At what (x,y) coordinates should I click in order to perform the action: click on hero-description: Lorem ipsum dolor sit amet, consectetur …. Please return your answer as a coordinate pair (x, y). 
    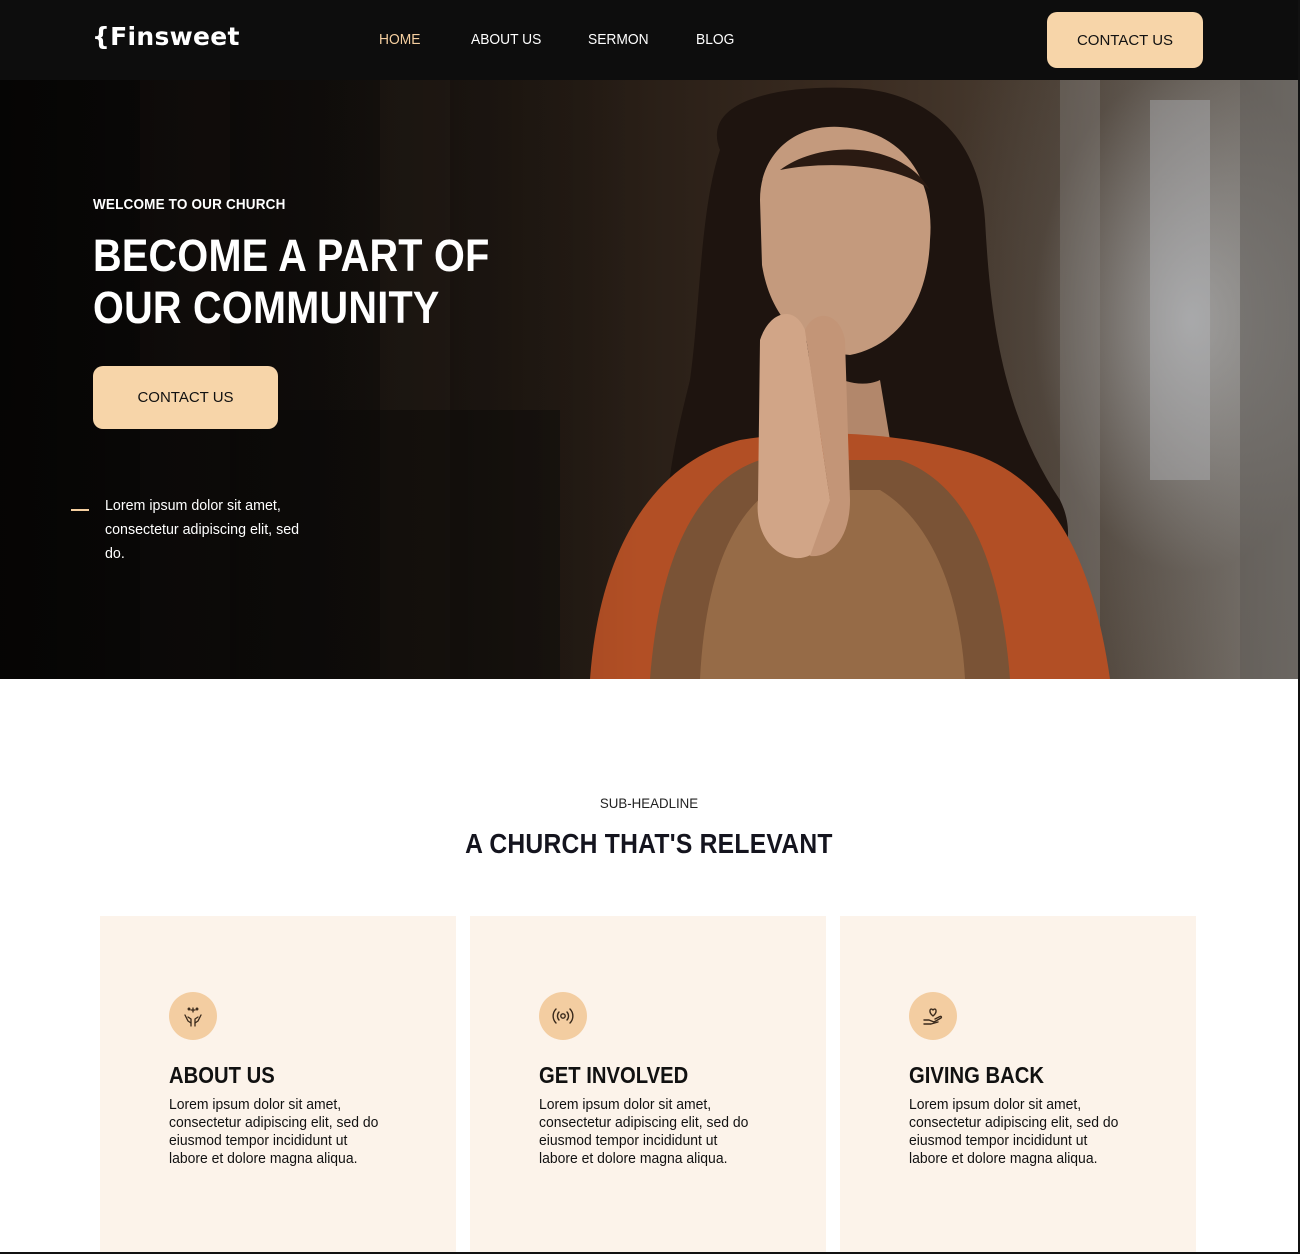
    Looking at the image, I should click on (202, 529).